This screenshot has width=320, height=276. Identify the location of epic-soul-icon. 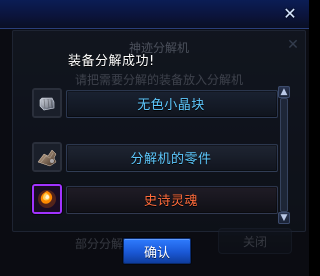
(47, 199).